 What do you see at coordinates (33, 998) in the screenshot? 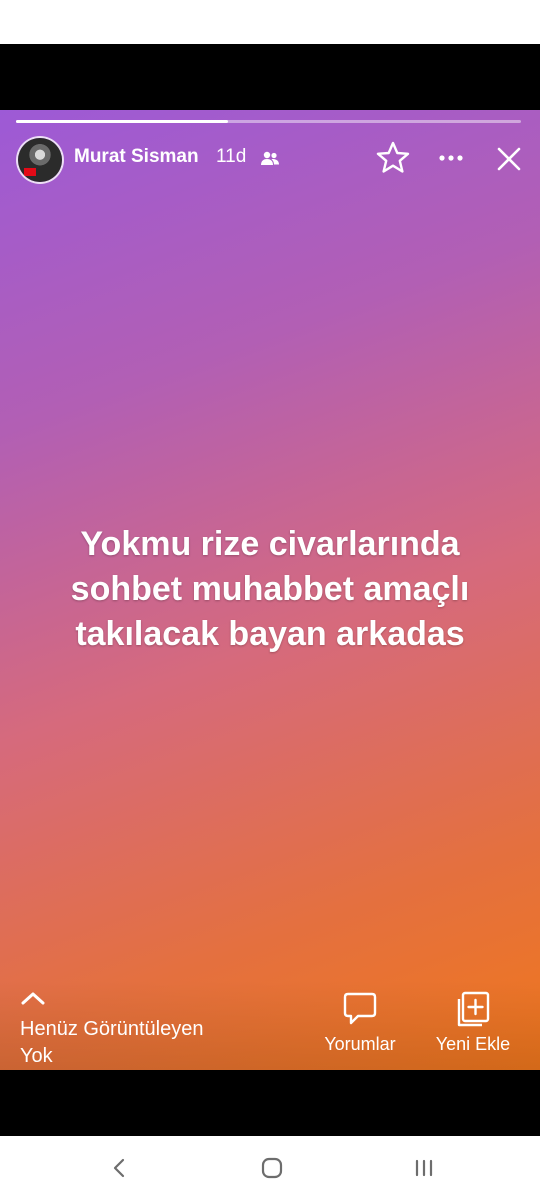
I see `chevron-up-icon` at bounding box center [33, 998].